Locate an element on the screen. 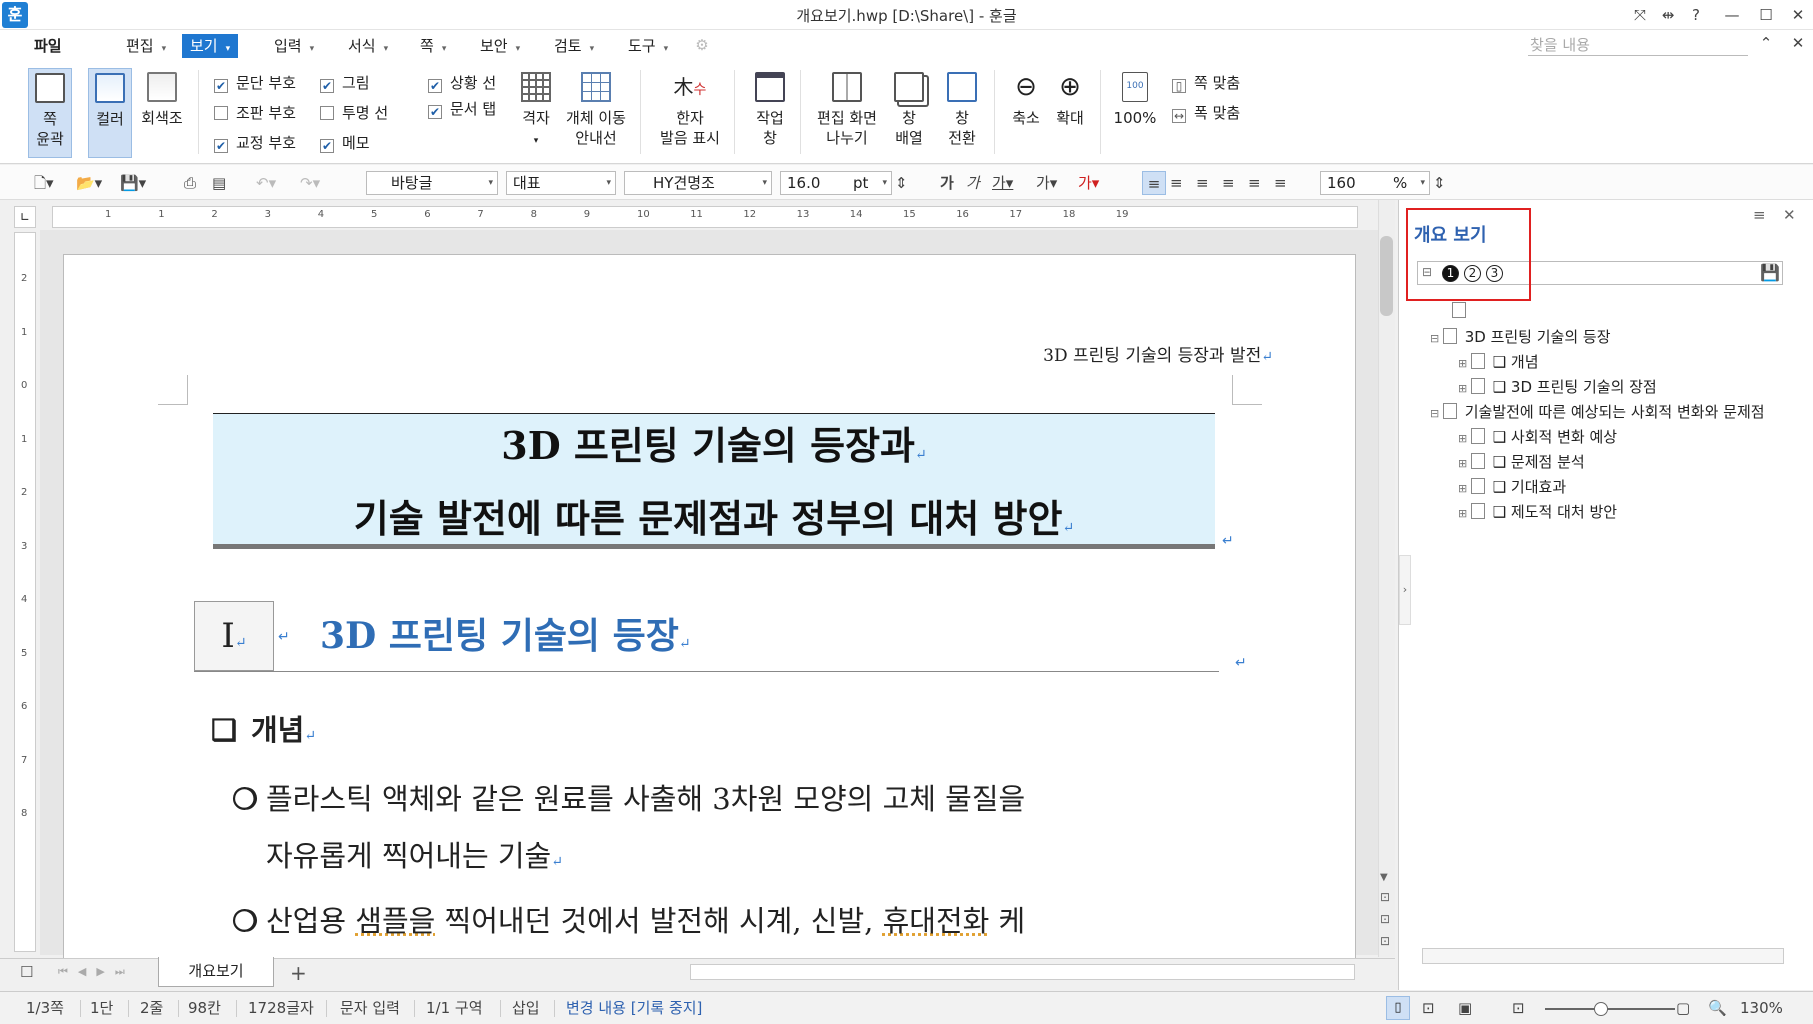 This screenshot has width=1813, height=1024. print-icon: ⎙ is located at coordinates (190, 183).